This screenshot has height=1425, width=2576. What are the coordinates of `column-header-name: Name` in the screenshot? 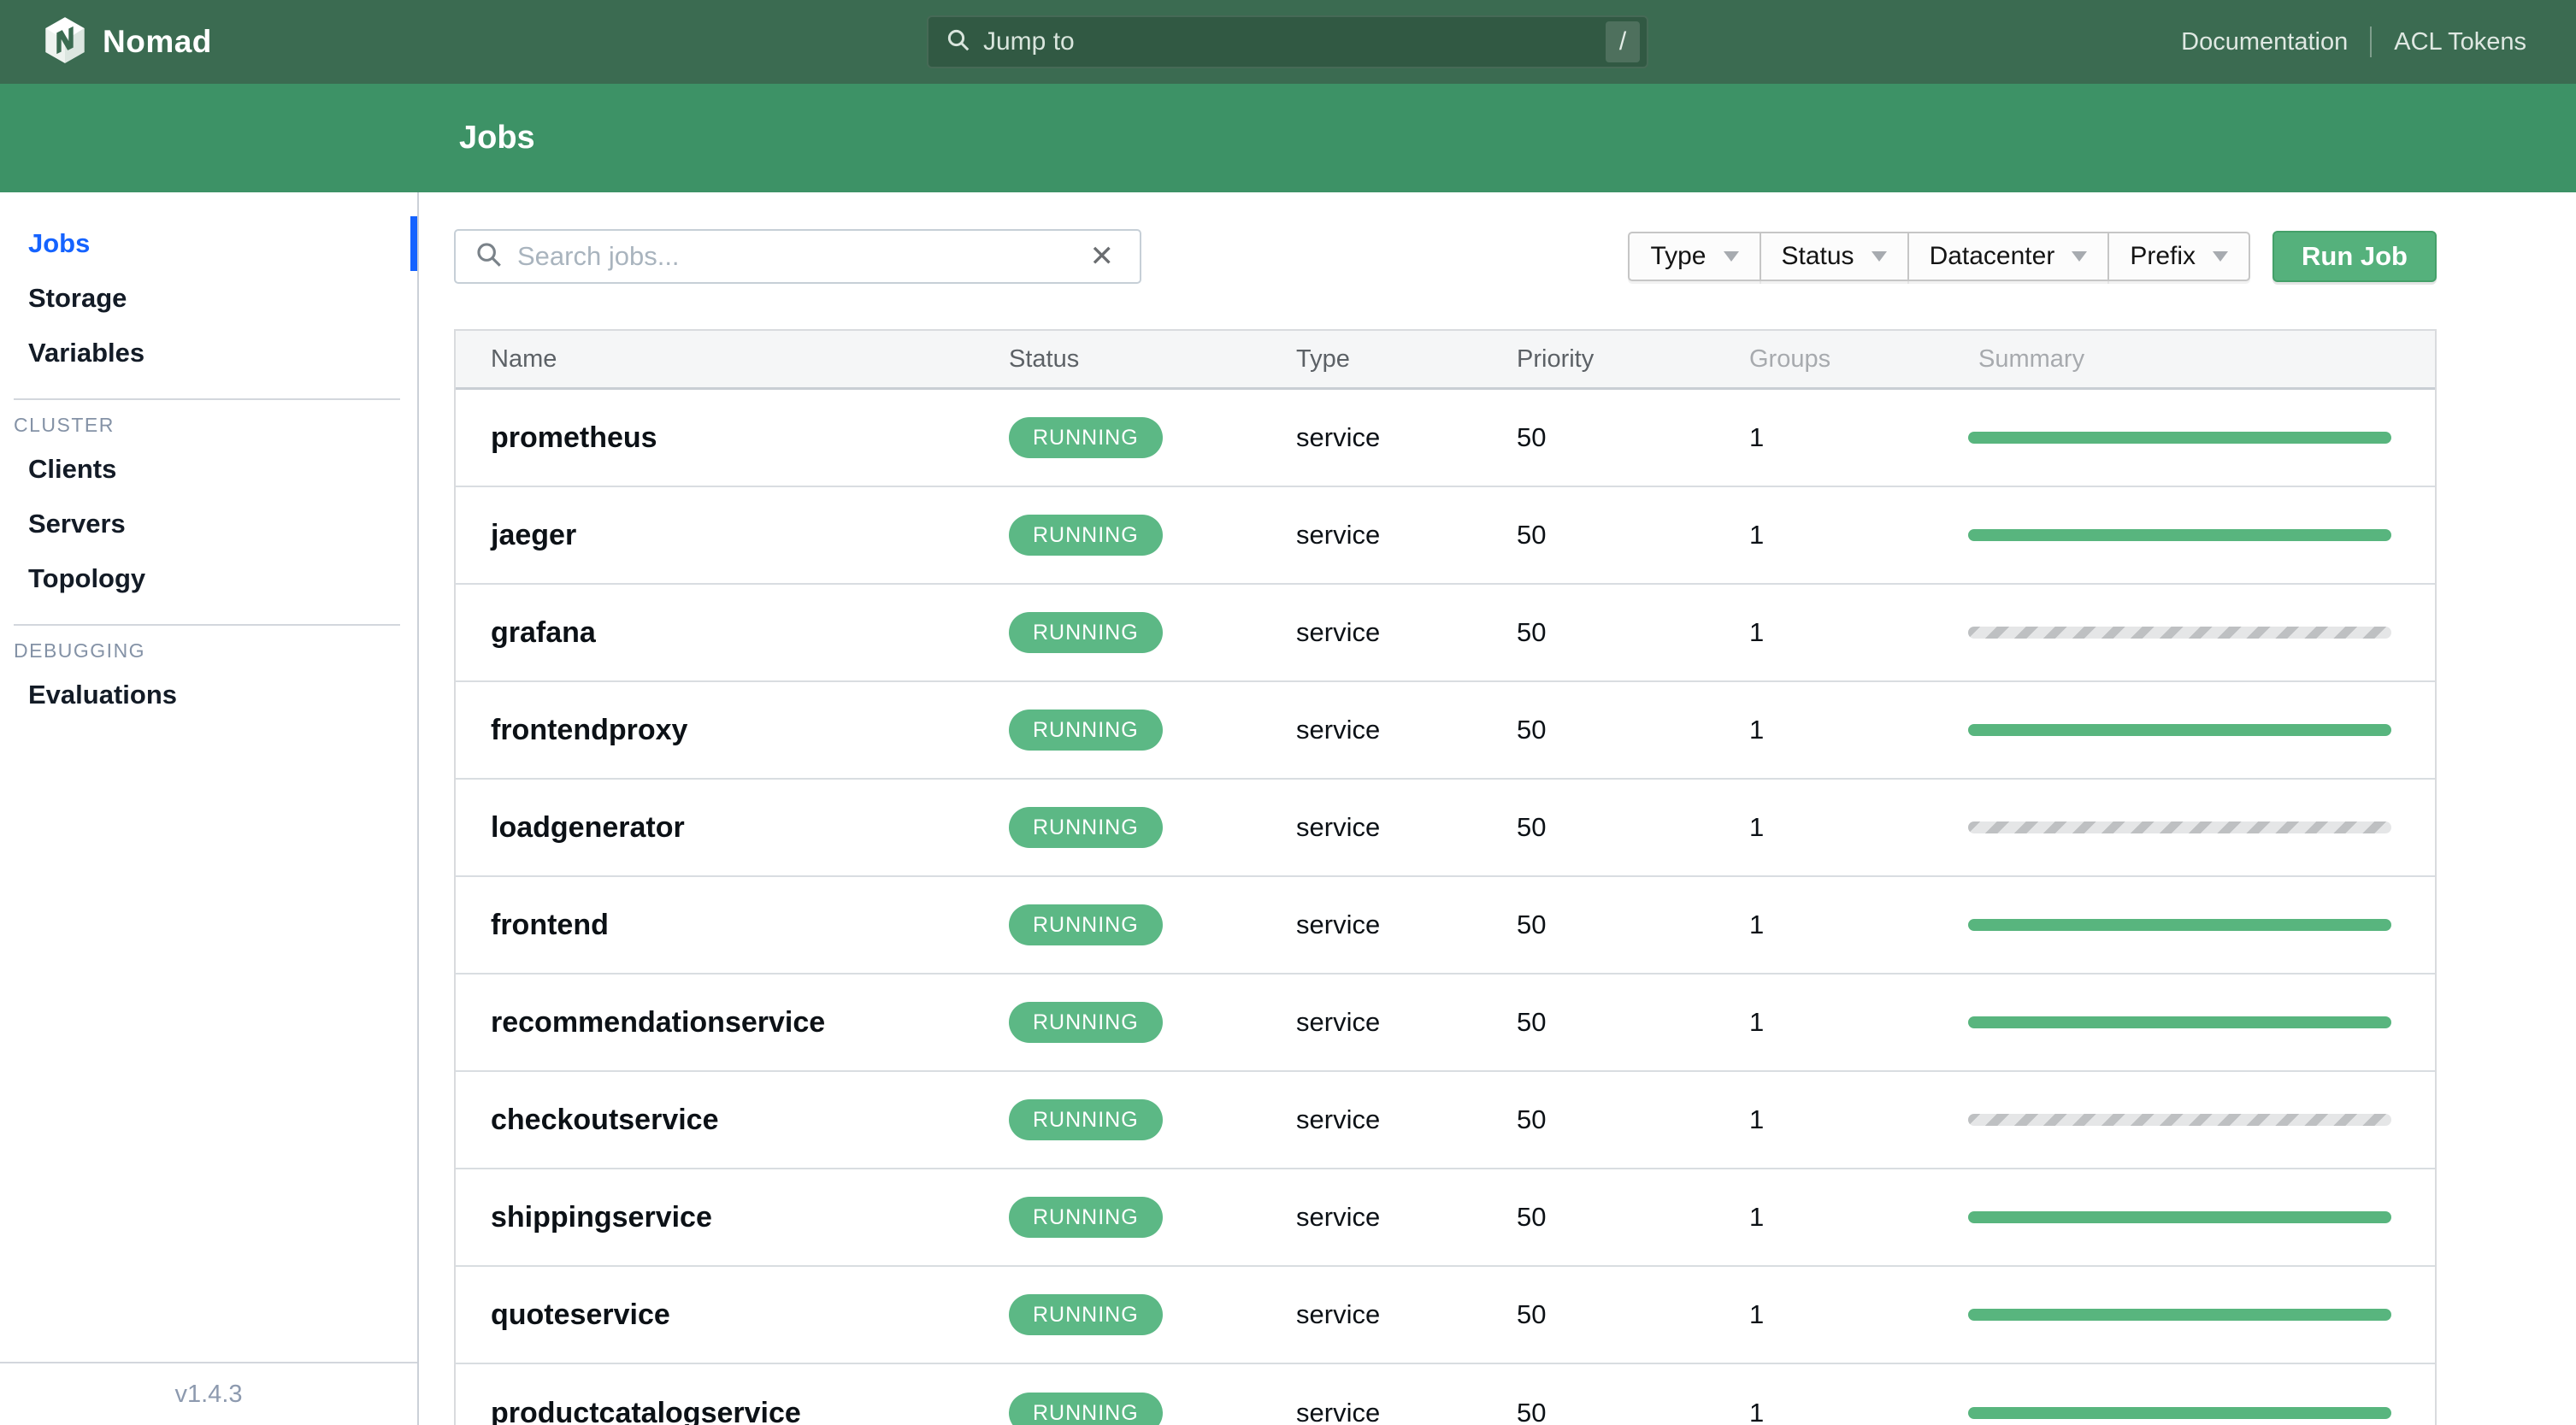 It's located at (732, 359).